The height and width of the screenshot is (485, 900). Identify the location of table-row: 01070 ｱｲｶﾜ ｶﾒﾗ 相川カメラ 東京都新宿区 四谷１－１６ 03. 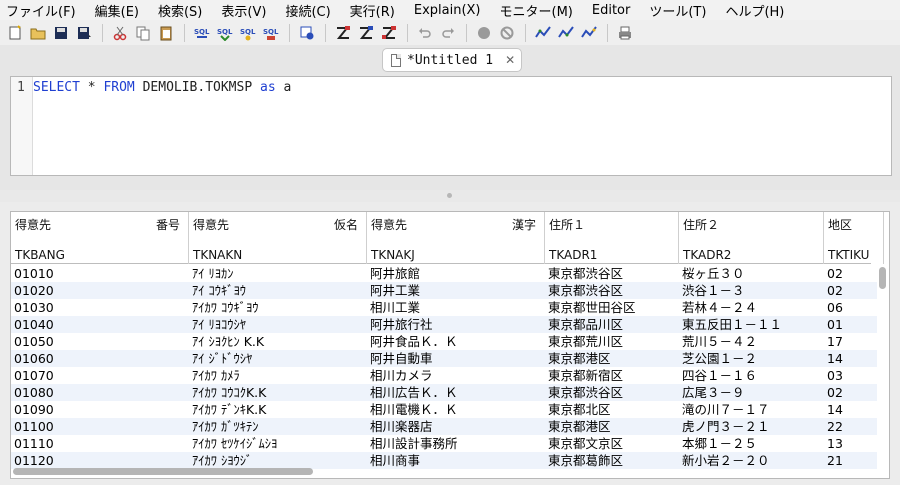
(444, 375).